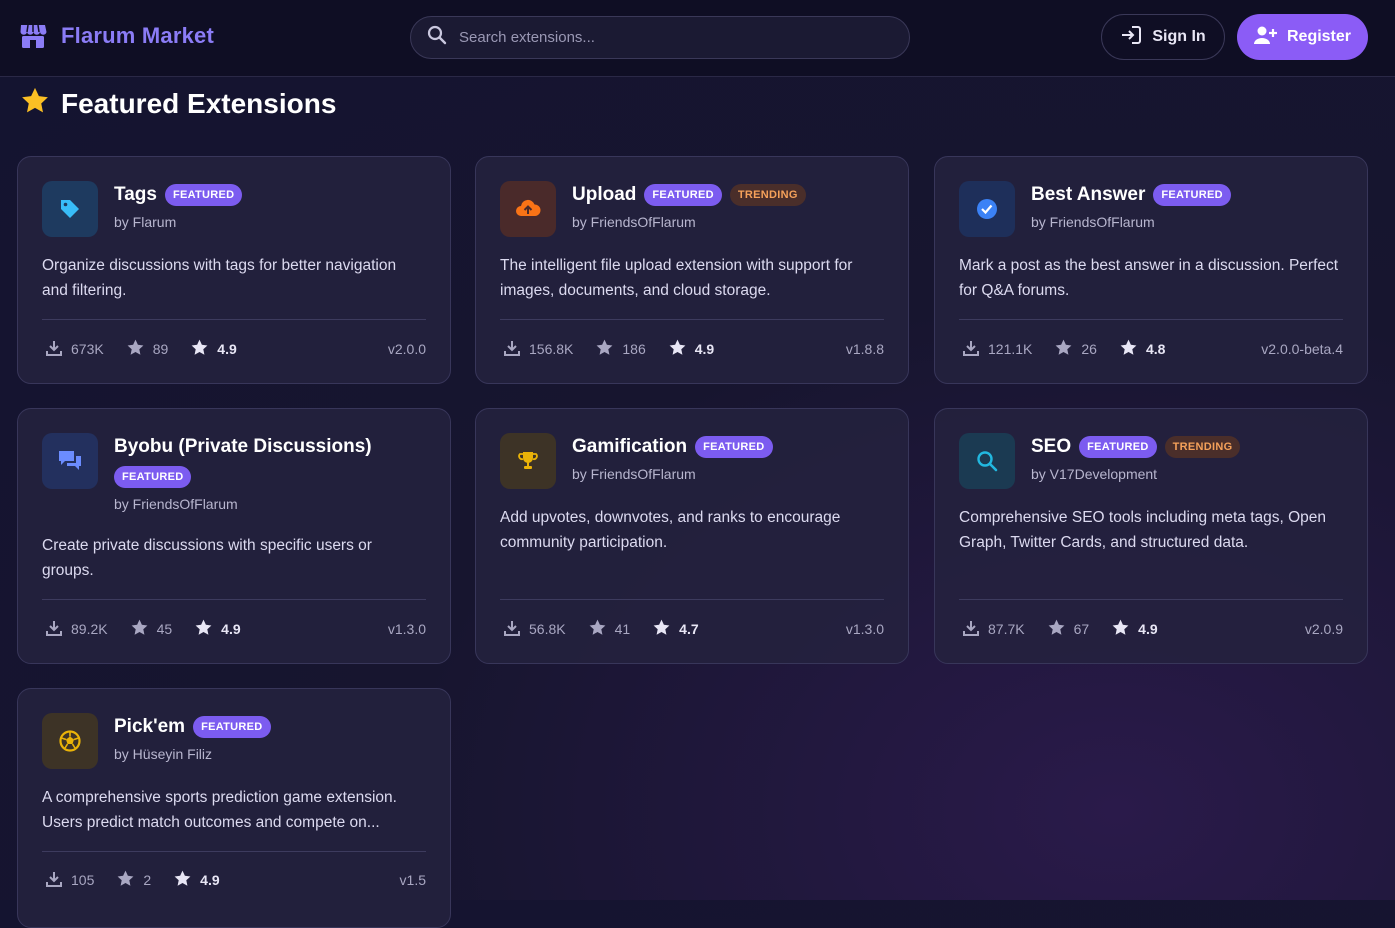 The image size is (1395, 928). Describe the element at coordinates (89, 629) in the screenshot. I see `download-value: 89.2K` at that location.